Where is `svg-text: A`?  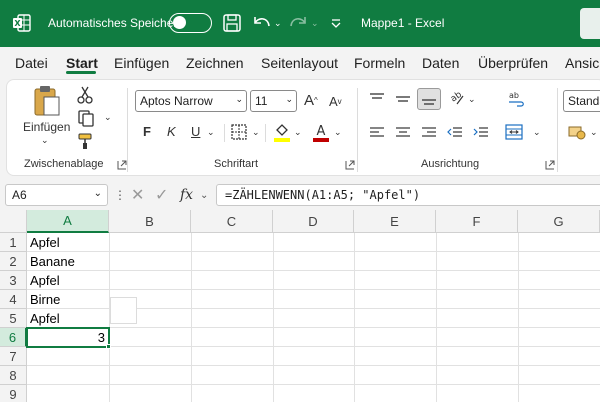 svg-text: A is located at coordinates (321, 131).